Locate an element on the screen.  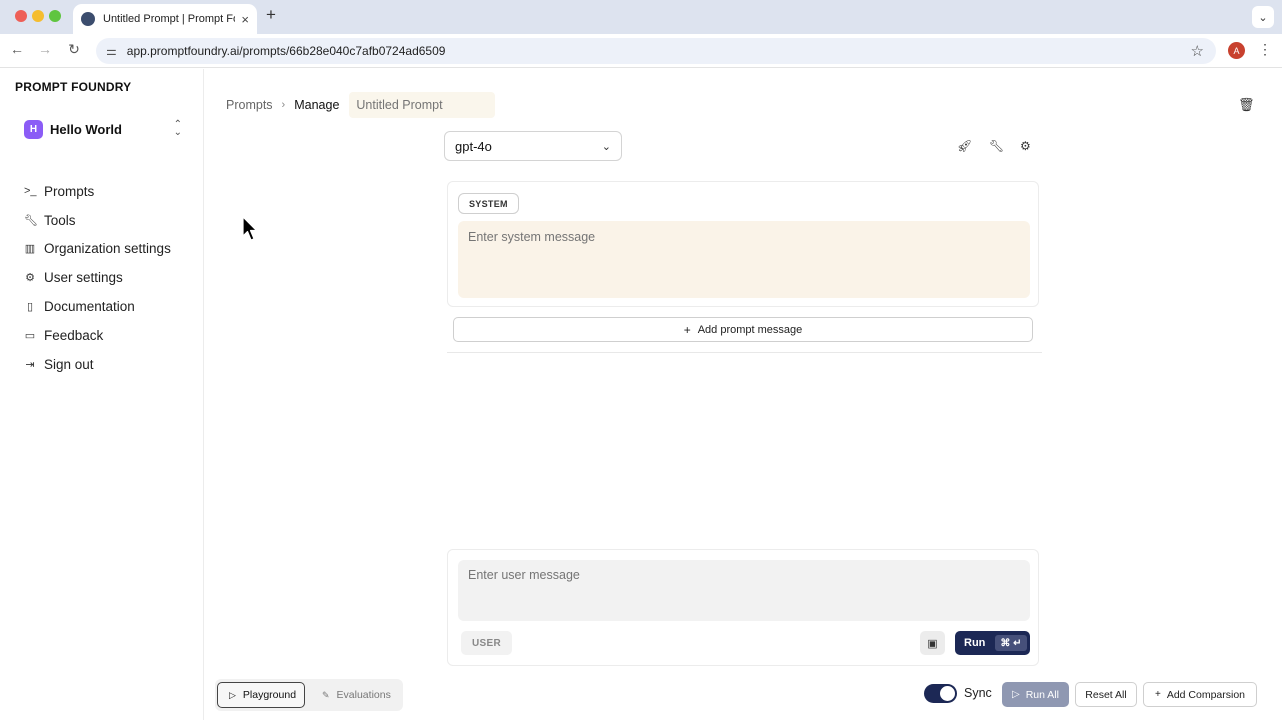
back-icon: ← is located at coordinates (17, 49).